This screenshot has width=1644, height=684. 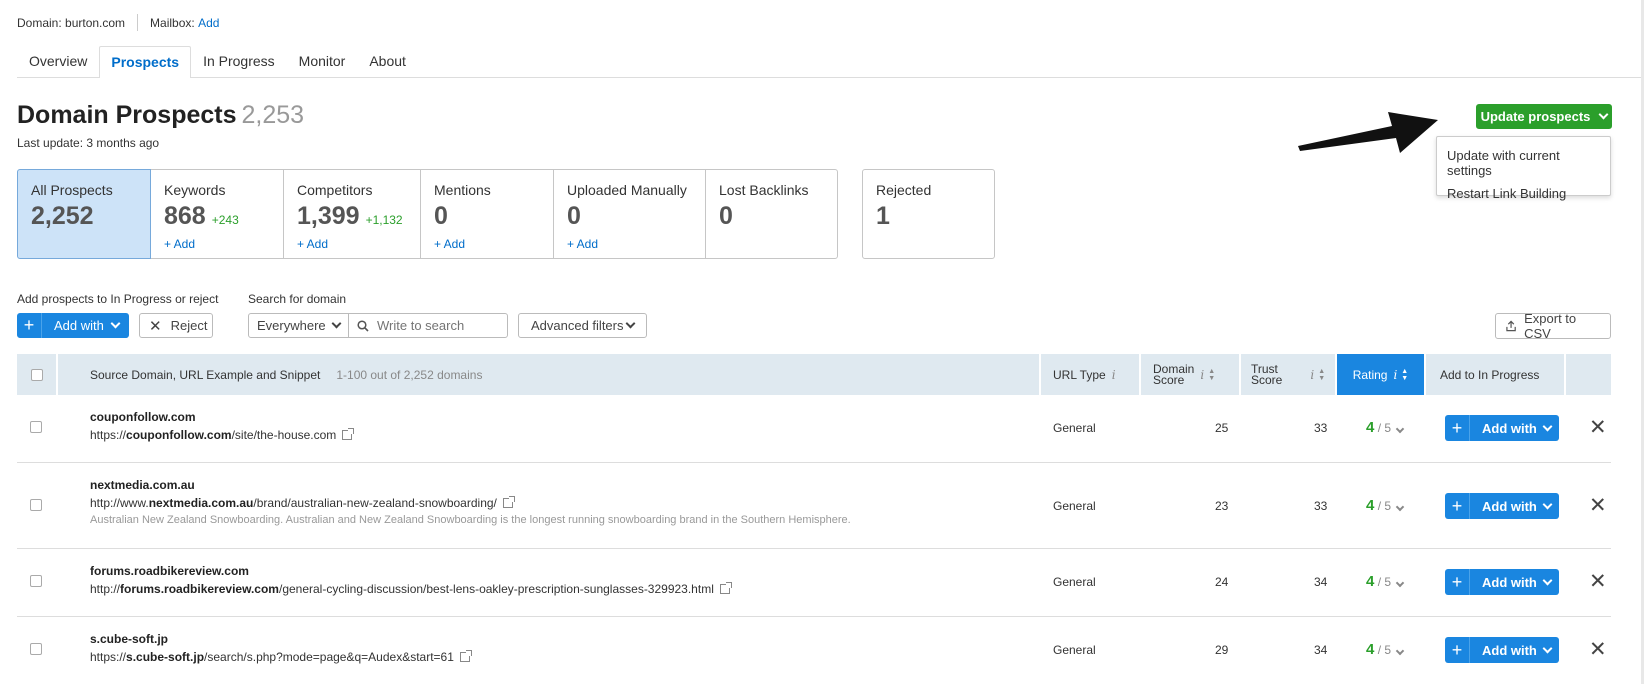 I want to click on menu-item-update-current: Update with current settings, so click(x=1523, y=163).